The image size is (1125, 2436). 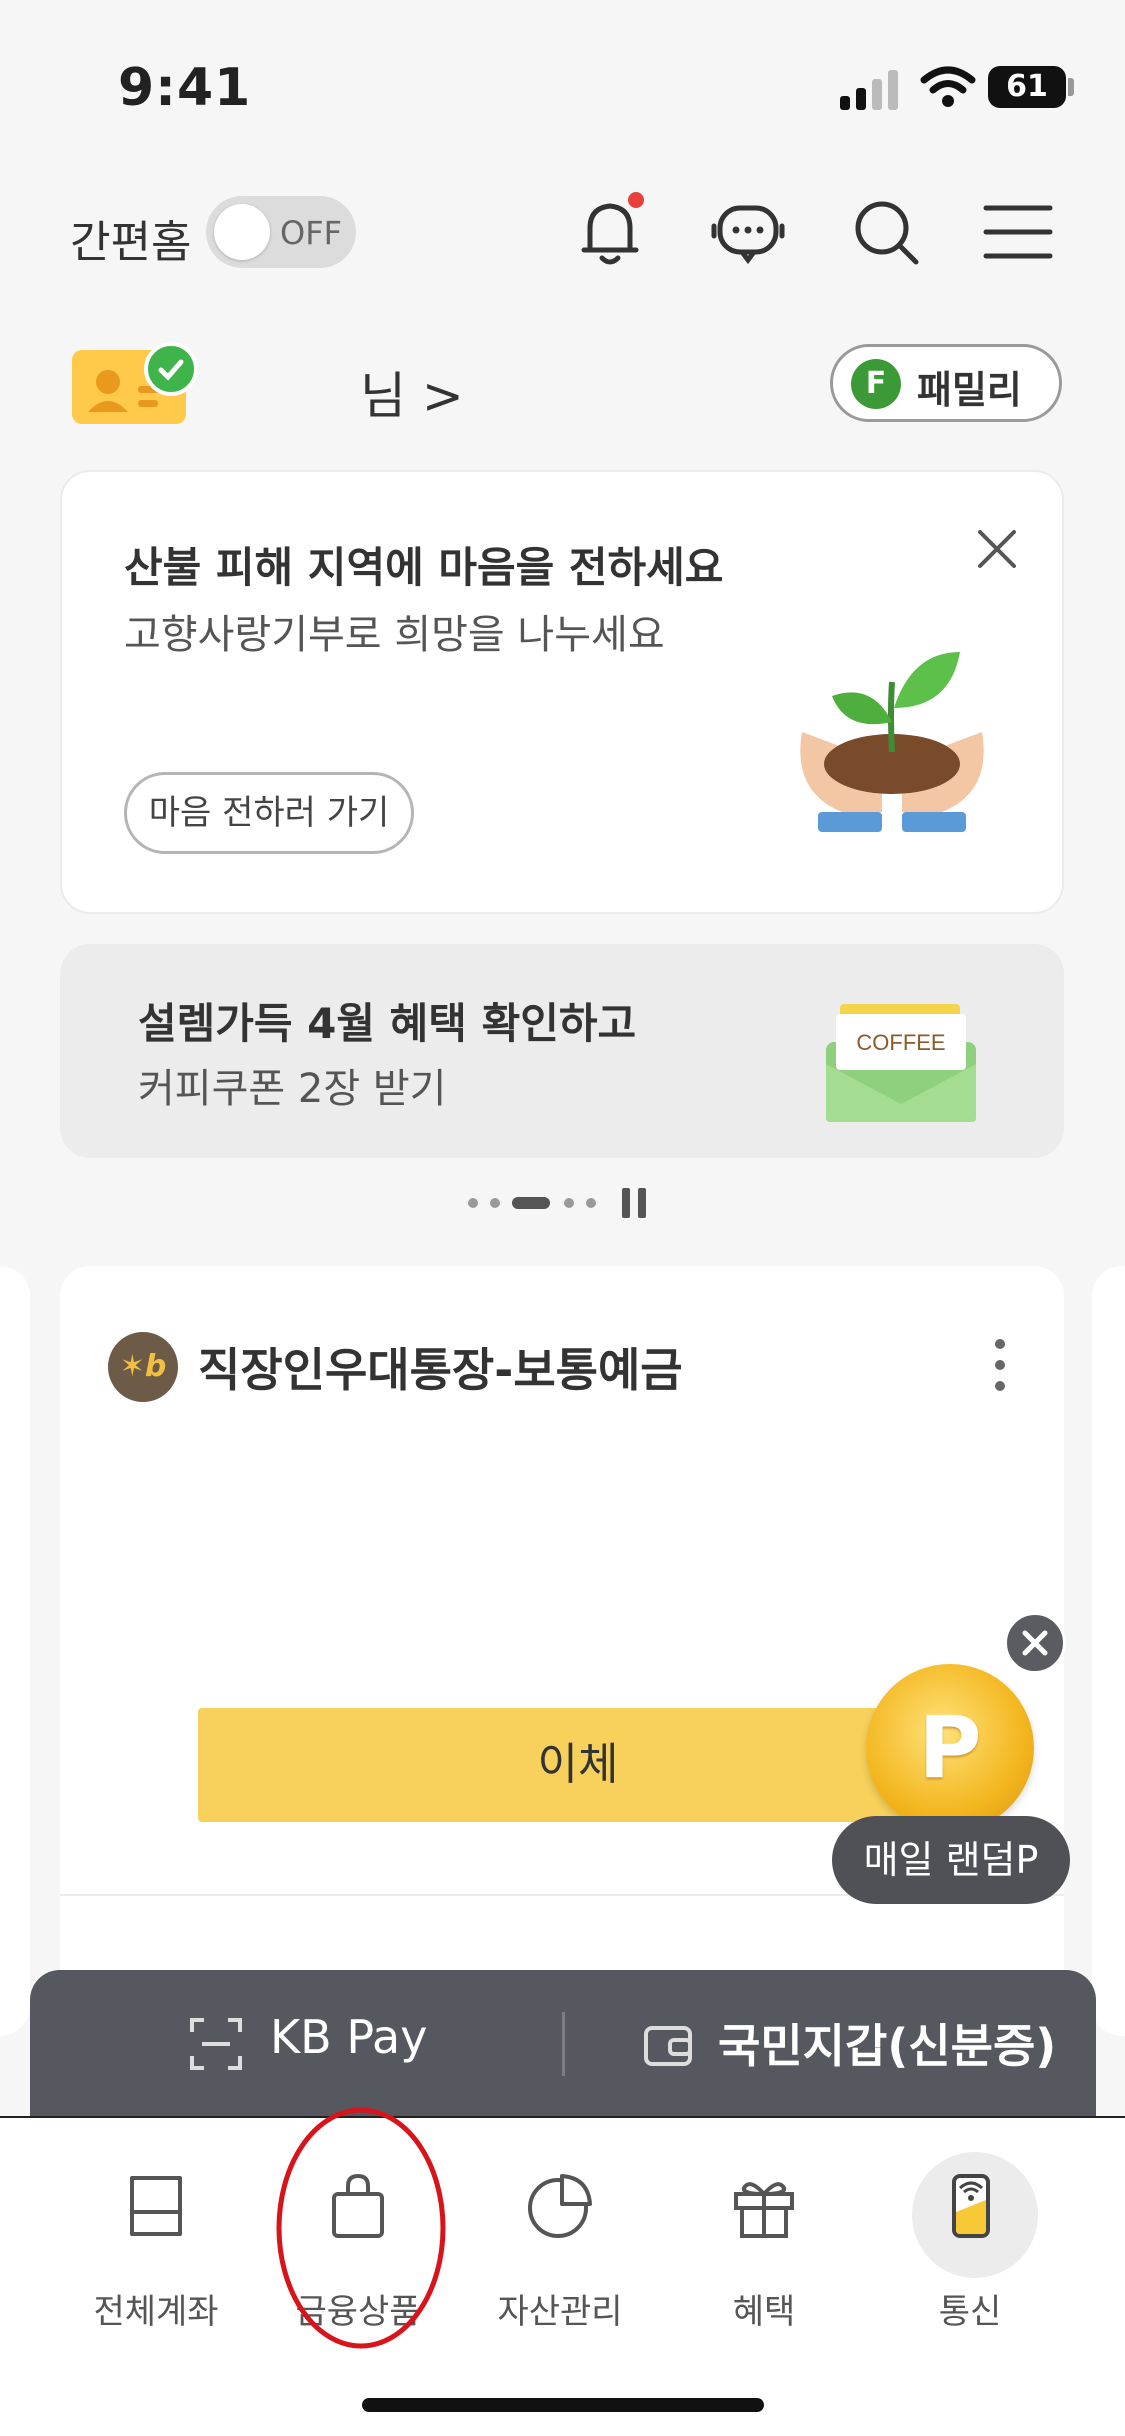 I want to click on search-icon, so click(x=886, y=232).